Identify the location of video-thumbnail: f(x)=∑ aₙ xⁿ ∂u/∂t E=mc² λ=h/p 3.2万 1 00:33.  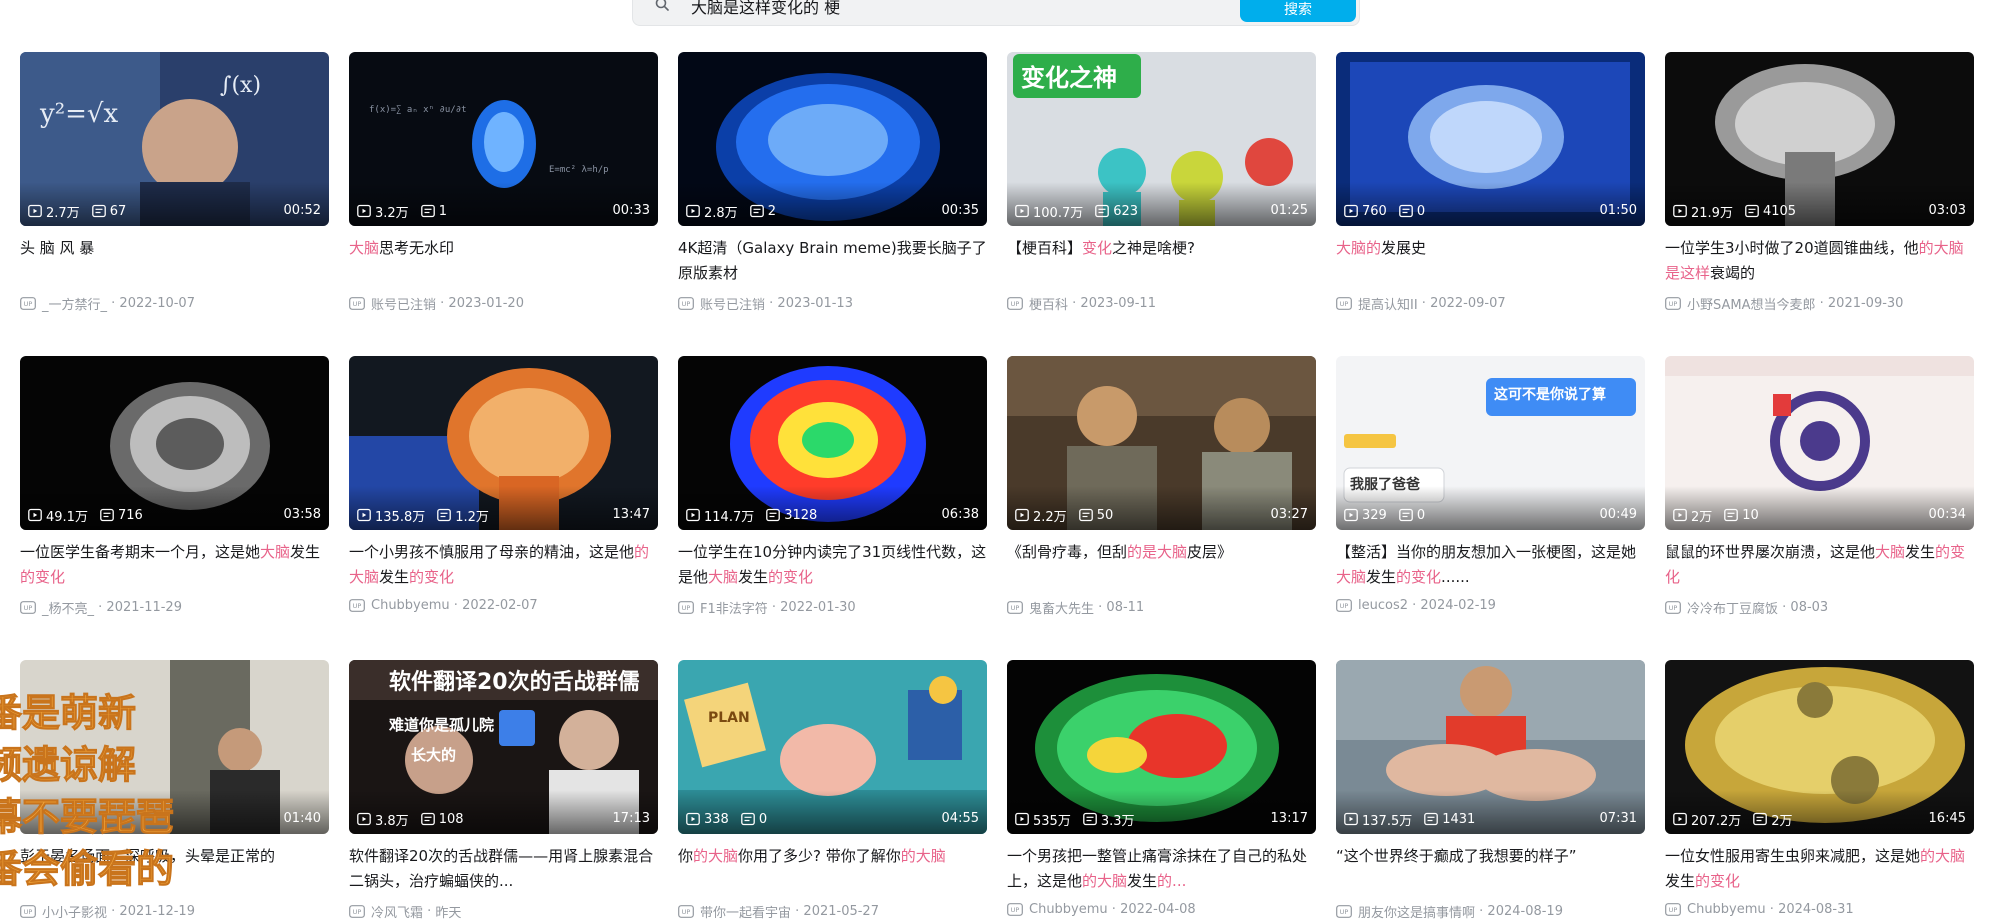
(503, 139).